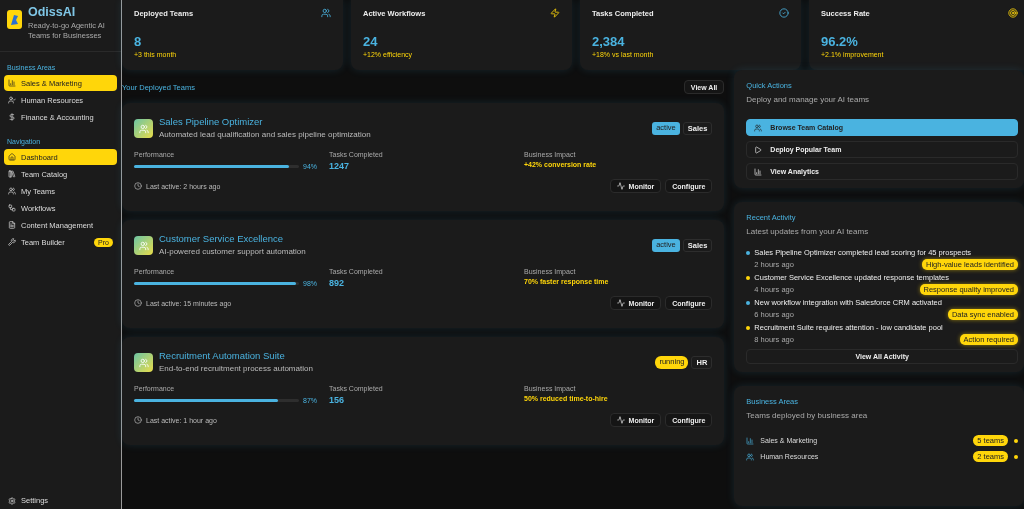 The image size is (1024, 509). Describe the element at coordinates (236, 355) in the screenshot. I see `team-name: Recruitment Automation Suite` at that location.